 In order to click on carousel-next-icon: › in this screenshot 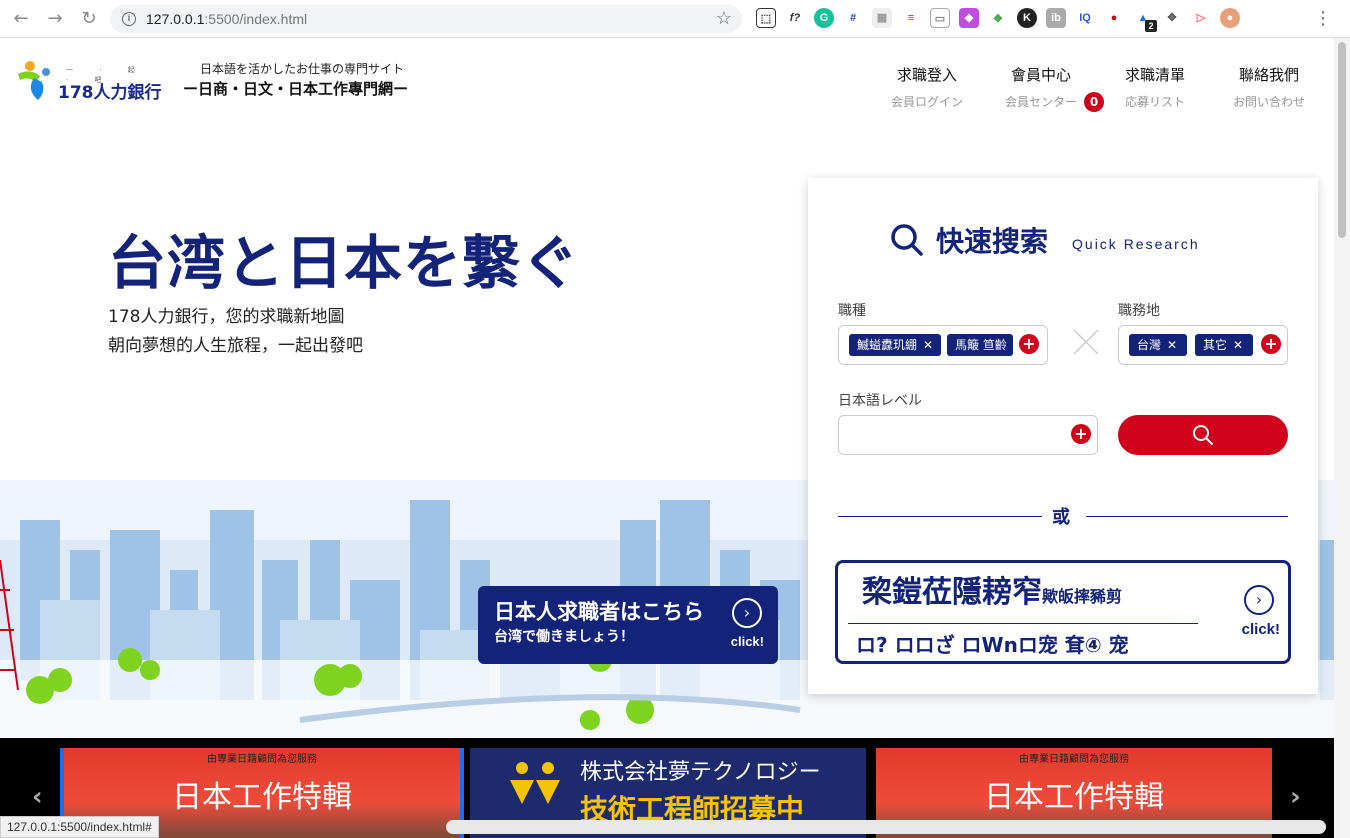, I will do `click(1295, 797)`.